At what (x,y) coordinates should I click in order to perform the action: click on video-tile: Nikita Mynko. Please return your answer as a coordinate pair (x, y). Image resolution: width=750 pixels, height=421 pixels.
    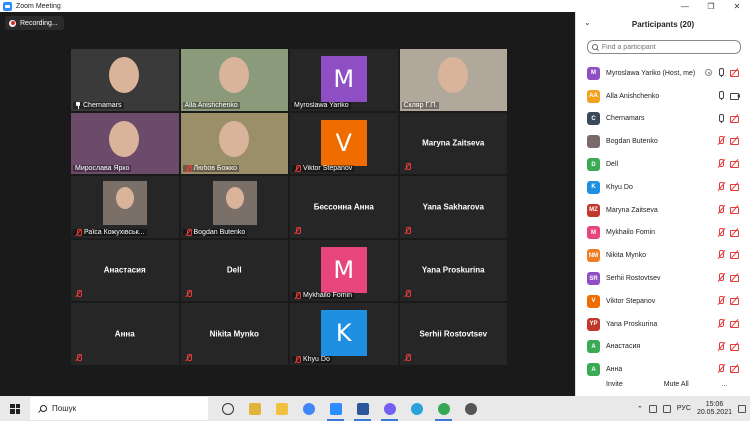
    Looking at the image, I should click on (234, 334).